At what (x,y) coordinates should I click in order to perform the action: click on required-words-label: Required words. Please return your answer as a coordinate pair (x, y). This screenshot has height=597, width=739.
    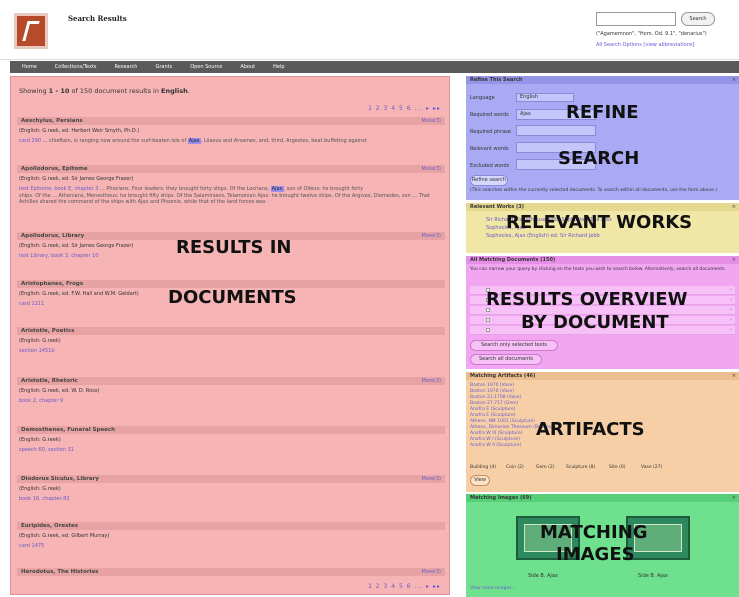
    Looking at the image, I should click on (489, 115).